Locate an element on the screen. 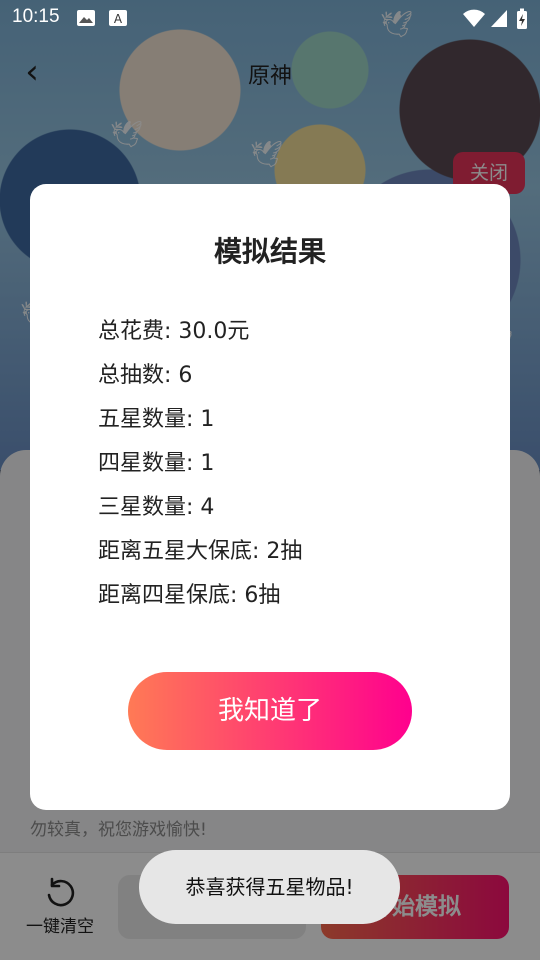 Image resolution: width=540 pixels, height=960 pixels. signal-icon is located at coordinates (499, 18).